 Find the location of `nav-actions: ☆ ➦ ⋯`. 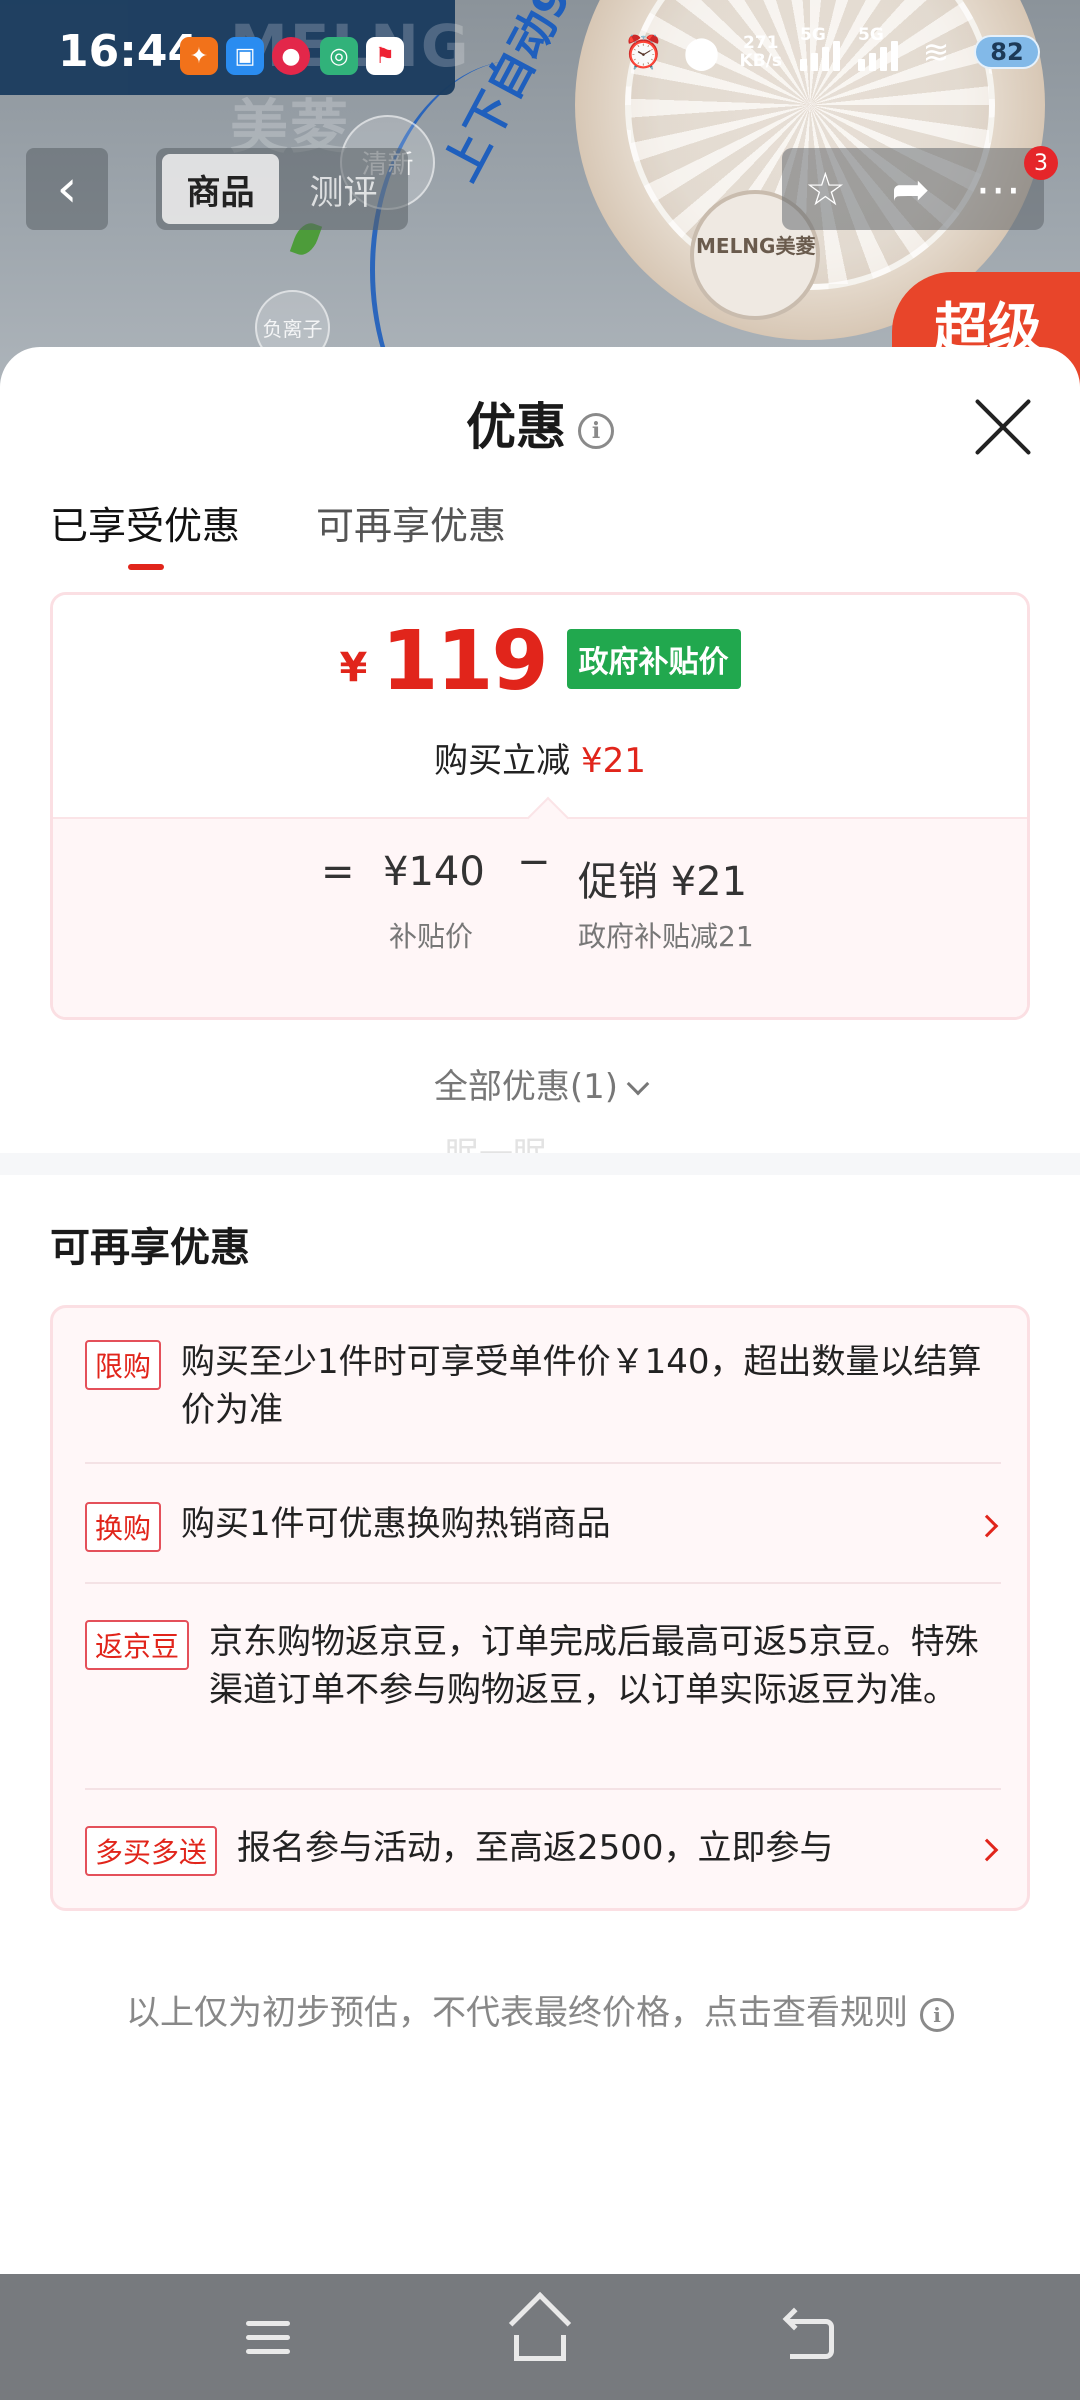

nav-actions: ☆ ➦ ⋯ is located at coordinates (913, 189).